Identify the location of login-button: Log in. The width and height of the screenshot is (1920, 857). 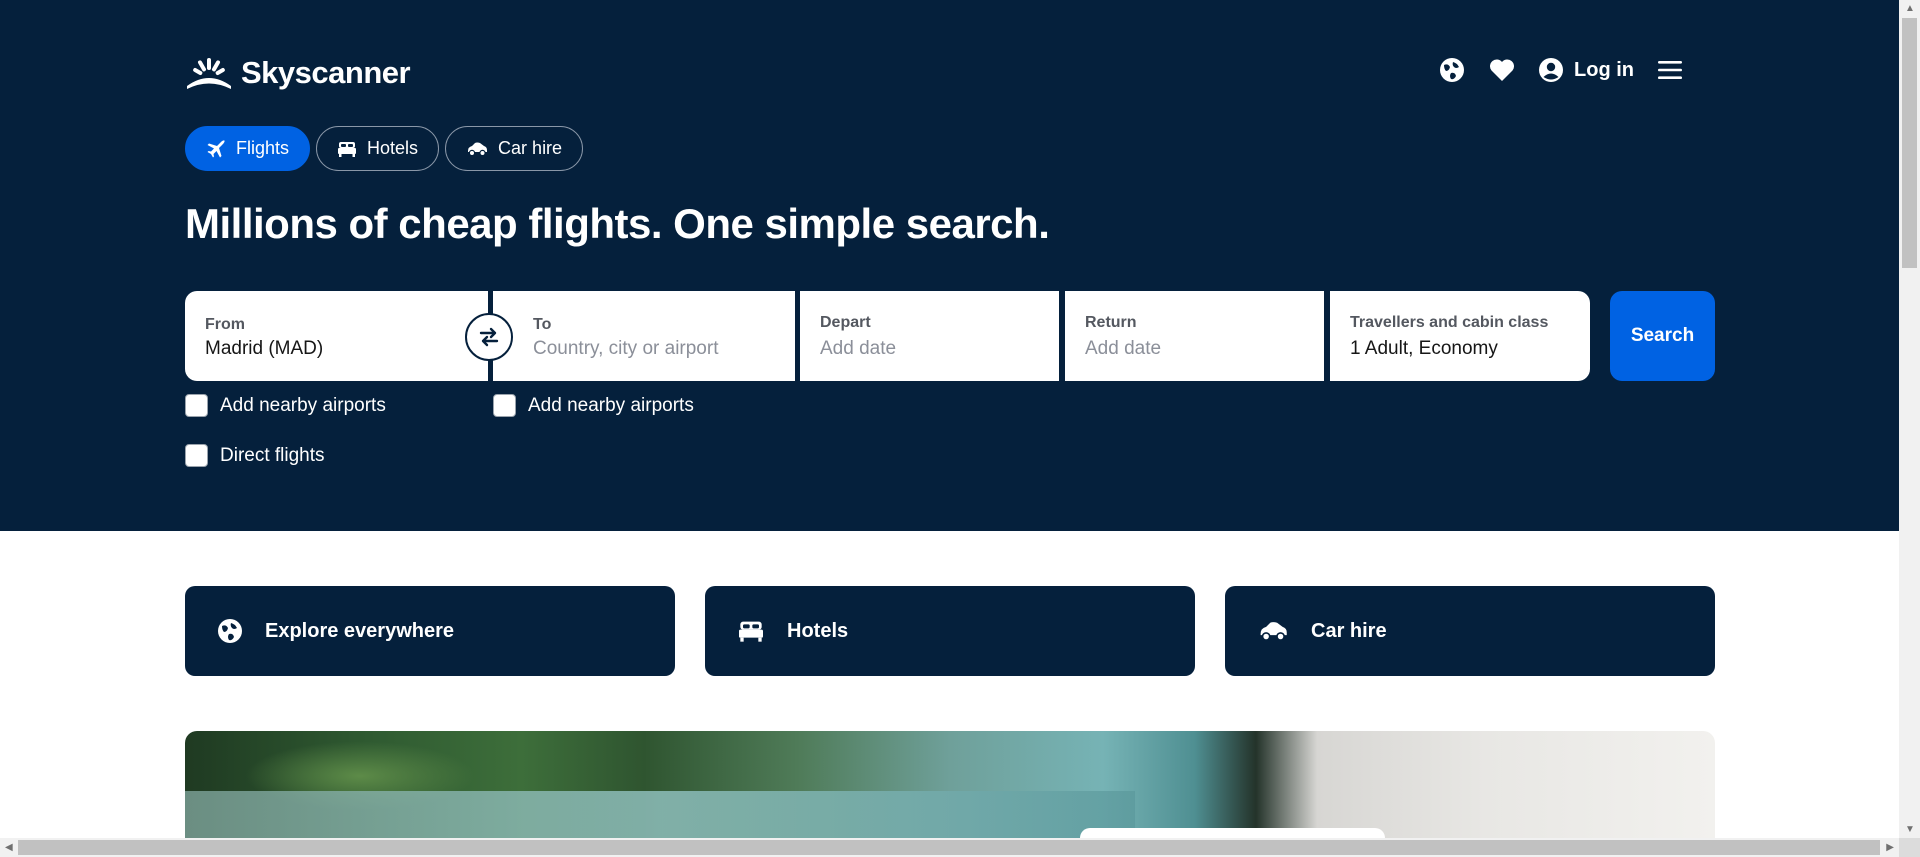
(1586, 70).